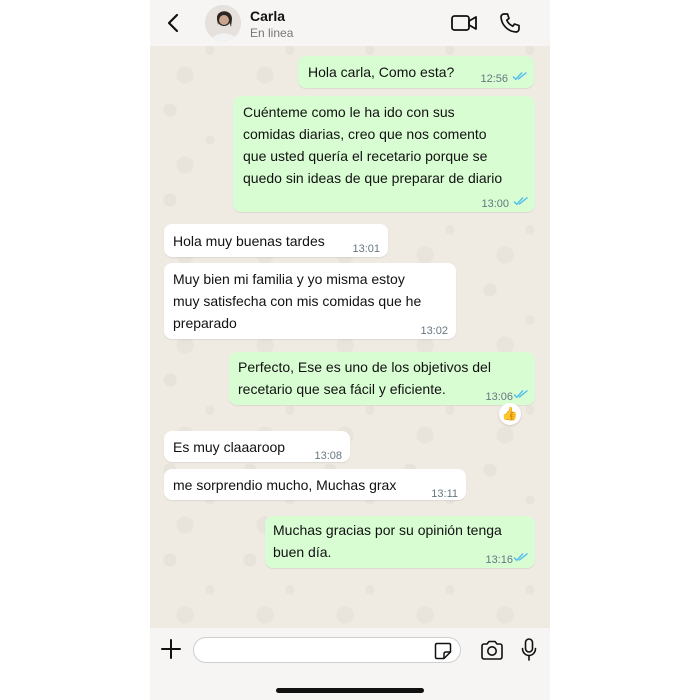  What do you see at coordinates (342, 389) in the screenshot?
I see `message-line: recetario que sea fácil y eficiente.` at bounding box center [342, 389].